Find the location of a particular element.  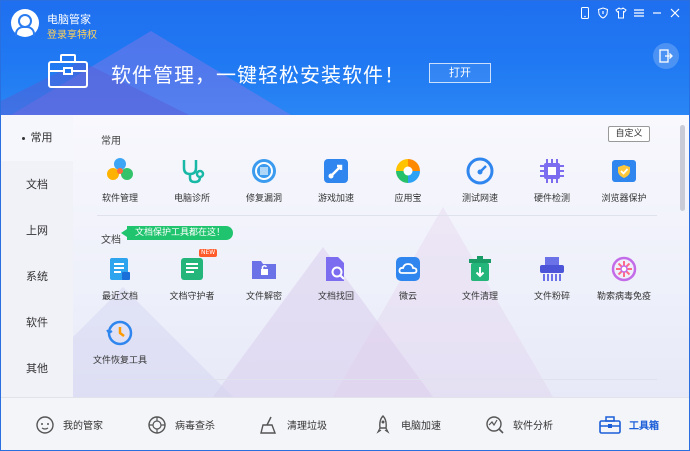

tool-fix-vulnerability: 修复漏洞 is located at coordinates (264, 180).